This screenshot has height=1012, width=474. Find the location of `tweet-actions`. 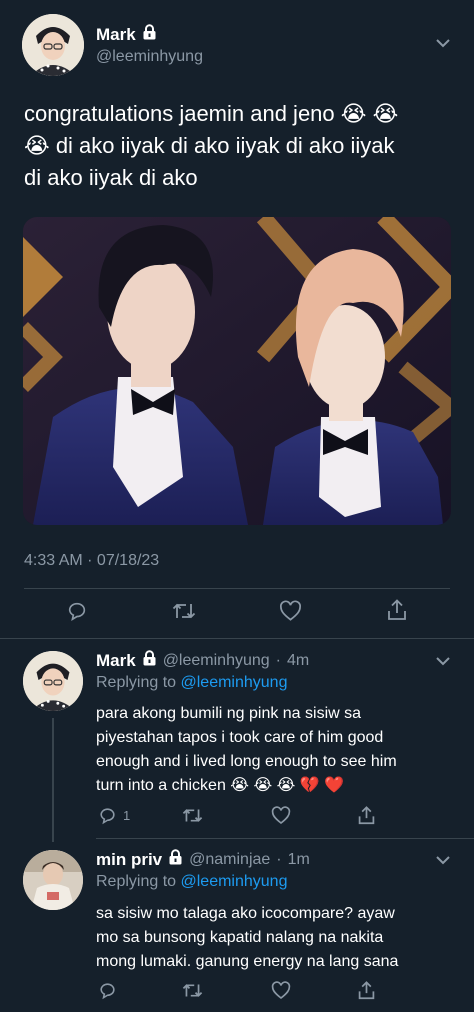

tweet-actions is located at coordinates (237, 612).